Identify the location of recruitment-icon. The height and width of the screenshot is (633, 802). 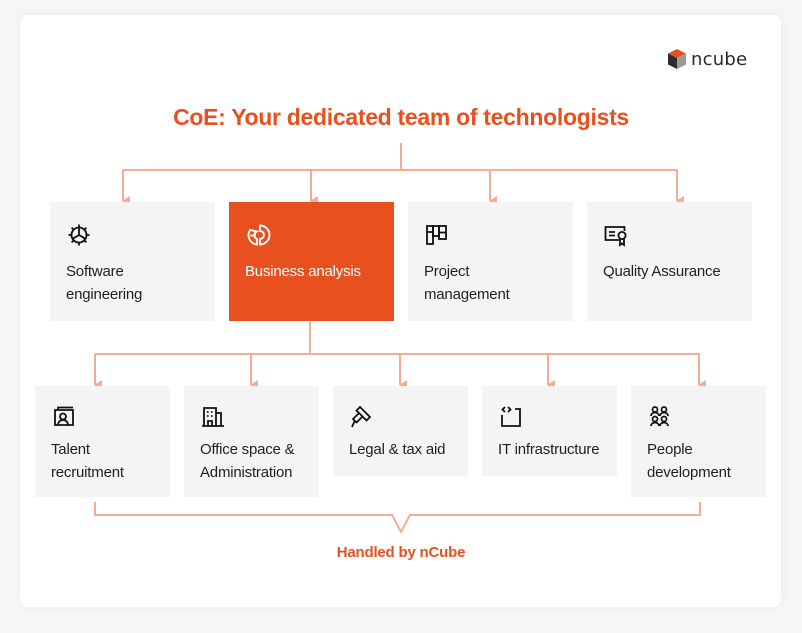
(64, 416).